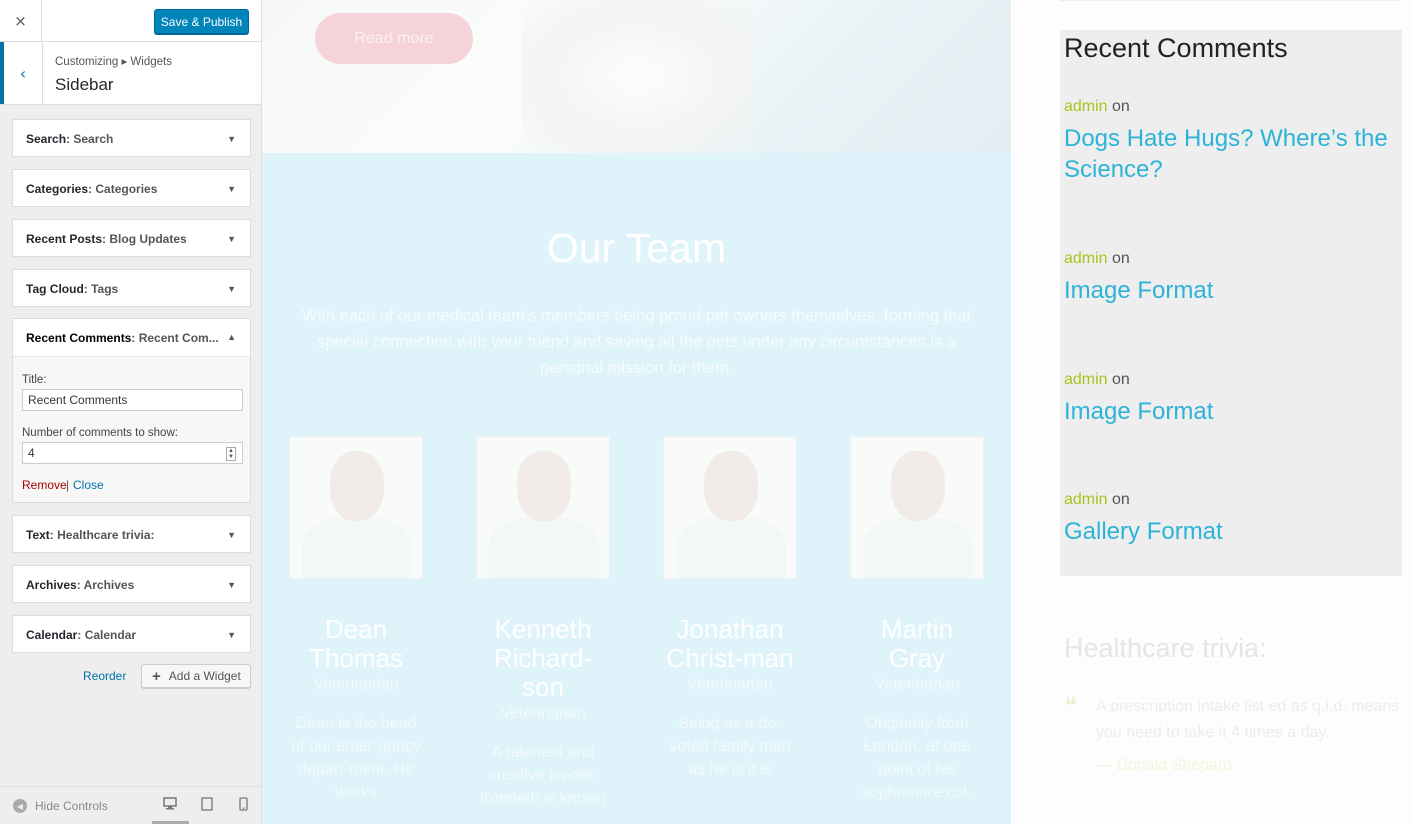 The width and height of the screenshot is (1411, 824). Describe the element at coordinates (1231, 0) in the screenshot. I see `divider` at that location.